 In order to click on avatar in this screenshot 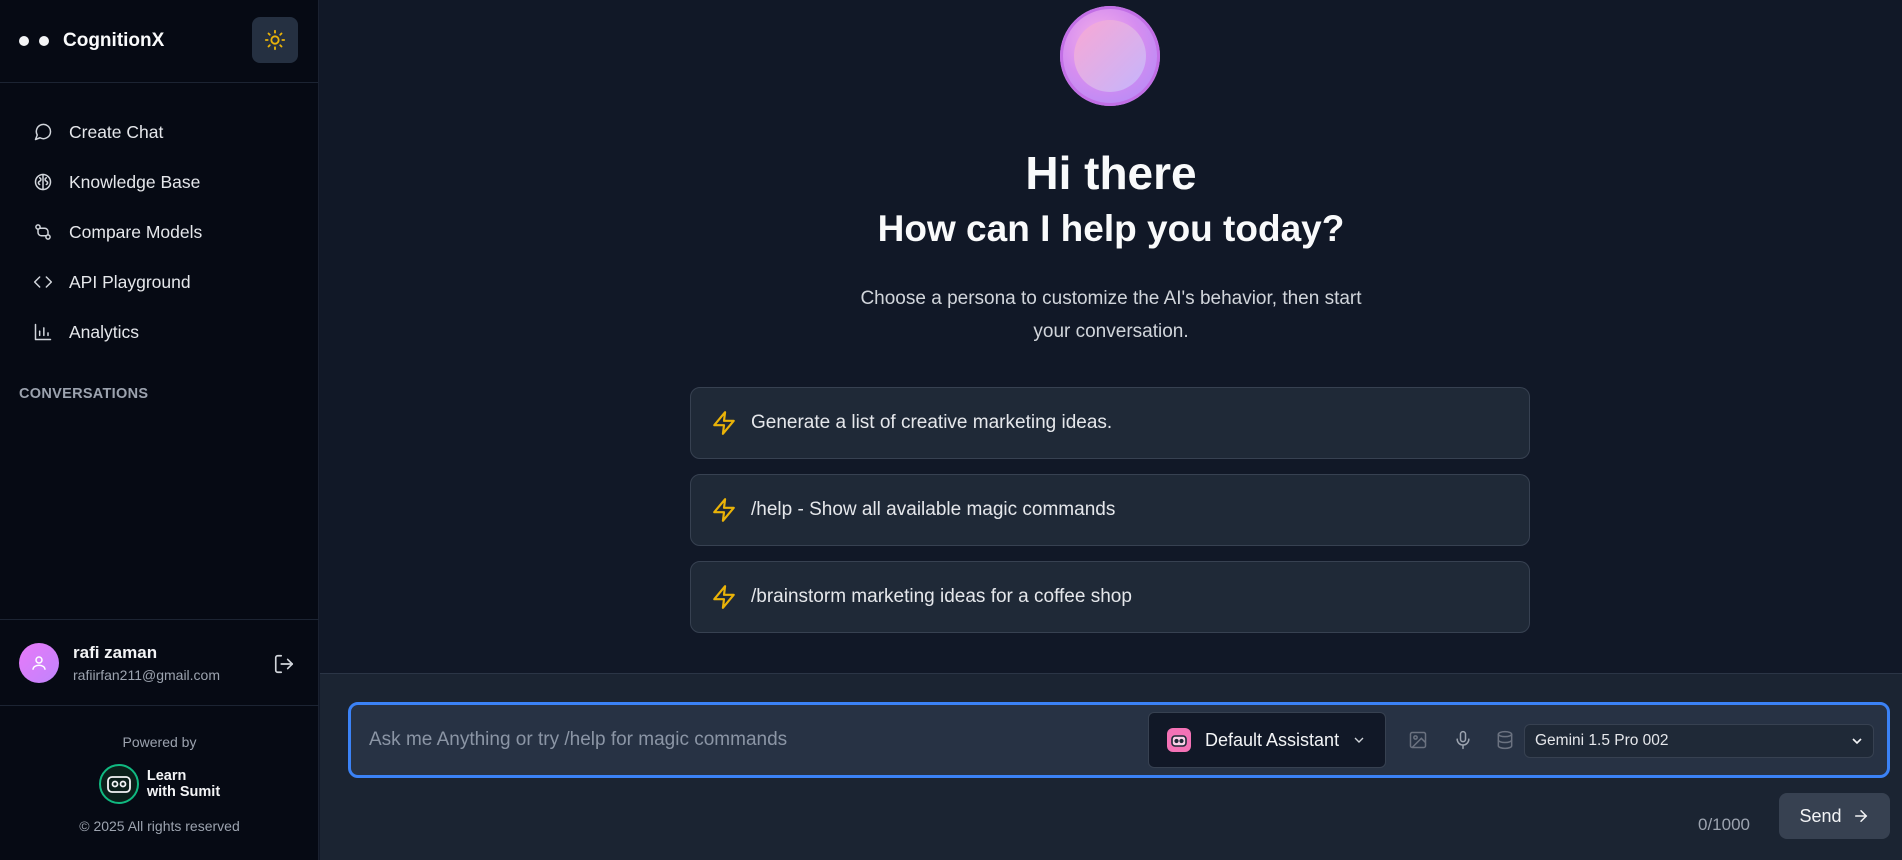, I will do `click(39, 662)`.